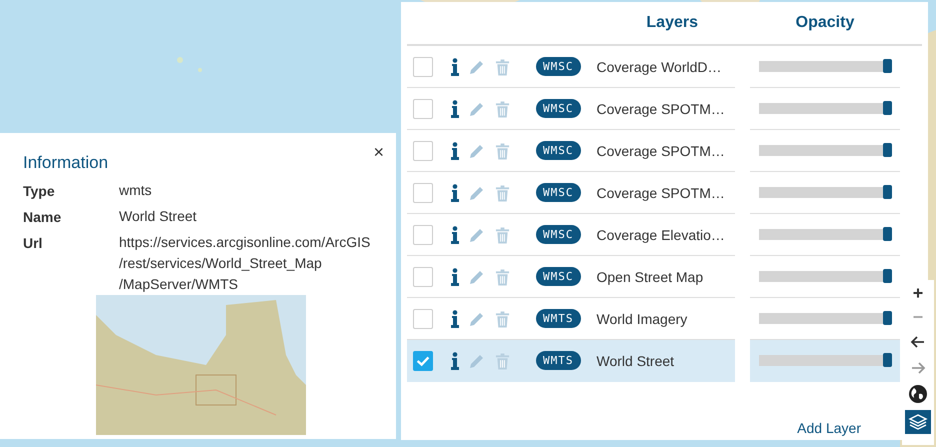 Image resolution: width=936 pixels, height=447 pixels. What do you see at coordinates (642, 318) in the screenshot?
I see `layer-name: World Imagery` at bounding box center [642, 318].